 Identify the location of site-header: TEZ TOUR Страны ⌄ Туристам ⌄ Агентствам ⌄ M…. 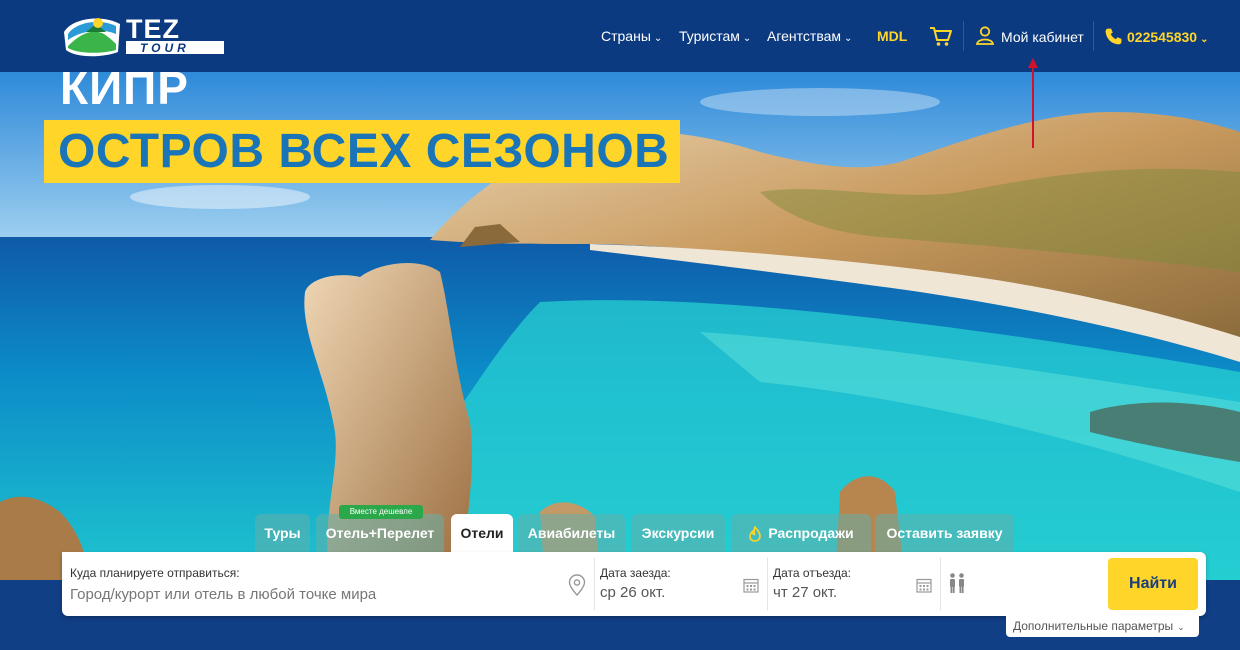
(620, 36).